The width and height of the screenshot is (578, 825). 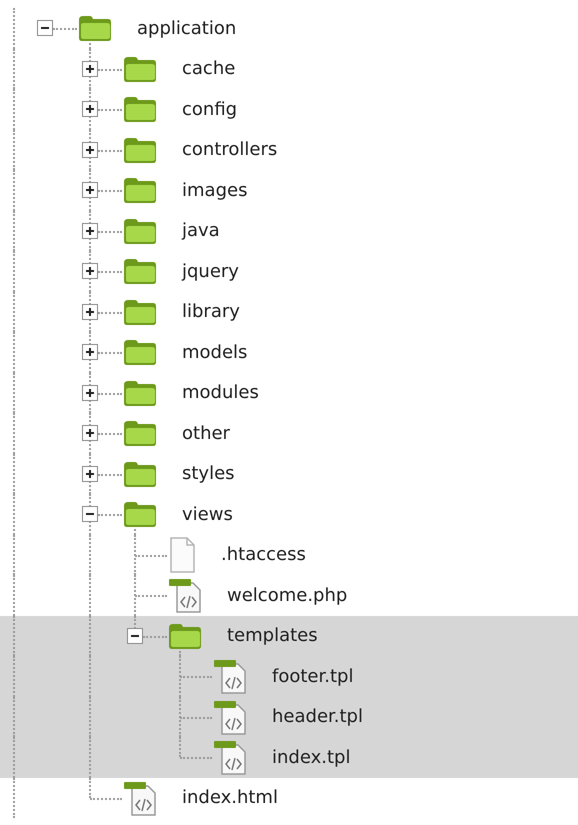 What do you see at coordinates (289, 230) in the screenshot?
I see `tree-row: java` at bounding box center [289, 230].